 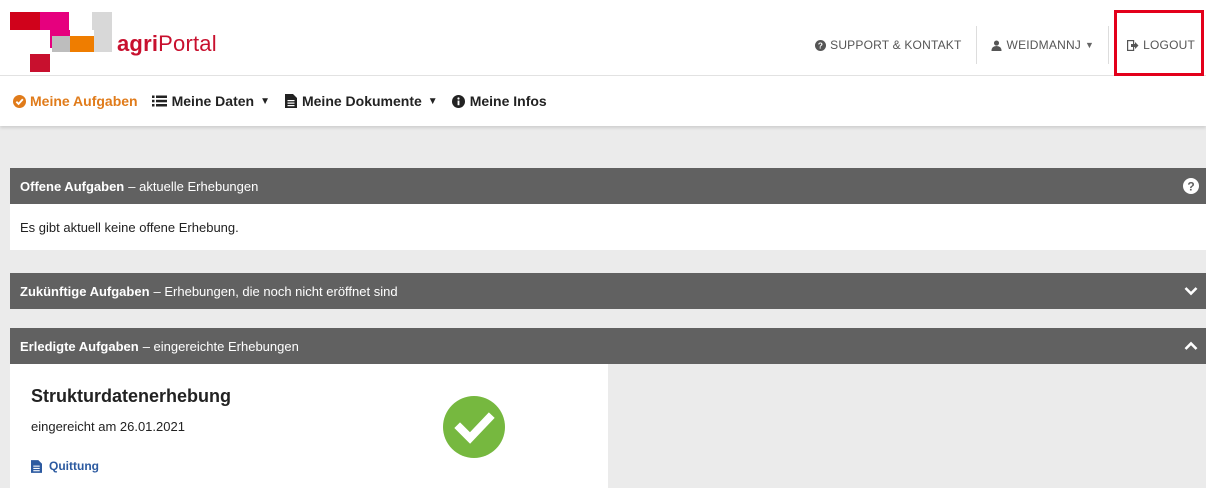 What do you see at coordinates (25, 21) in the screenshot?
I see `logo-square-red` at bounding box center [25, 21].